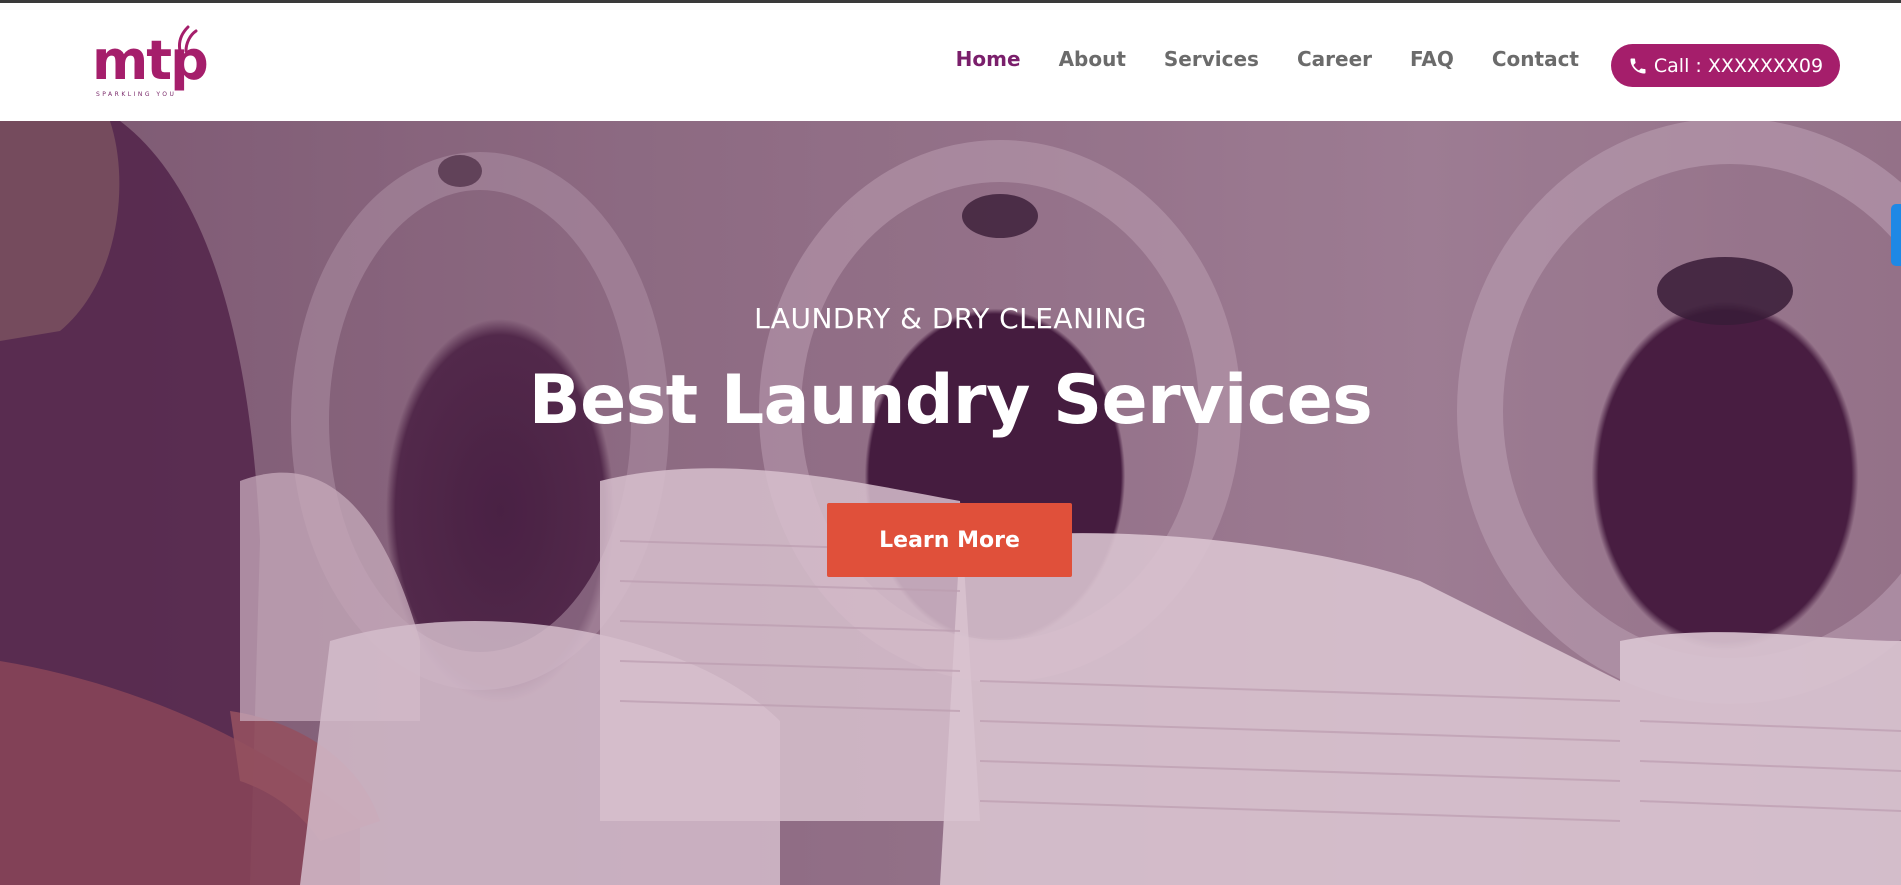 This screenshot has height=885, width=1901. Describe the element at coordinates (950, 318) in the screenshot. I see `hero-subtitle: LAUNDRY & DRY CLEANING` at that location.